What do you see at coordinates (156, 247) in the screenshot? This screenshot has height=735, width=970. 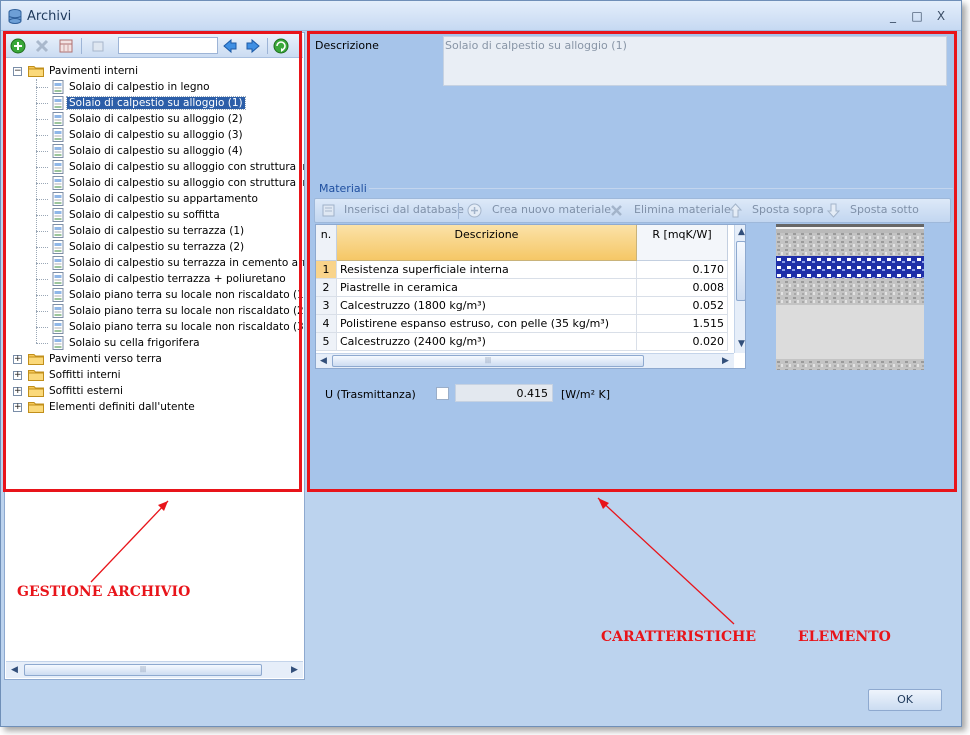 I see `tree-item: Solaio di calpestio su terrazza (2)` at bounding box center [156, 247].